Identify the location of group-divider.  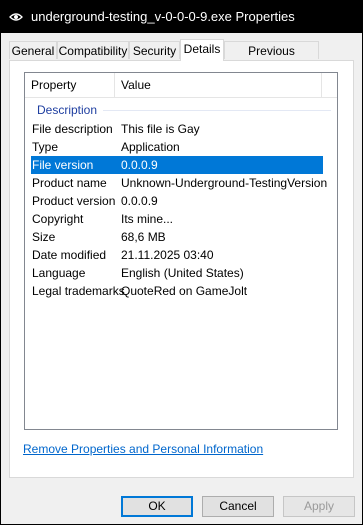
(217, 110).